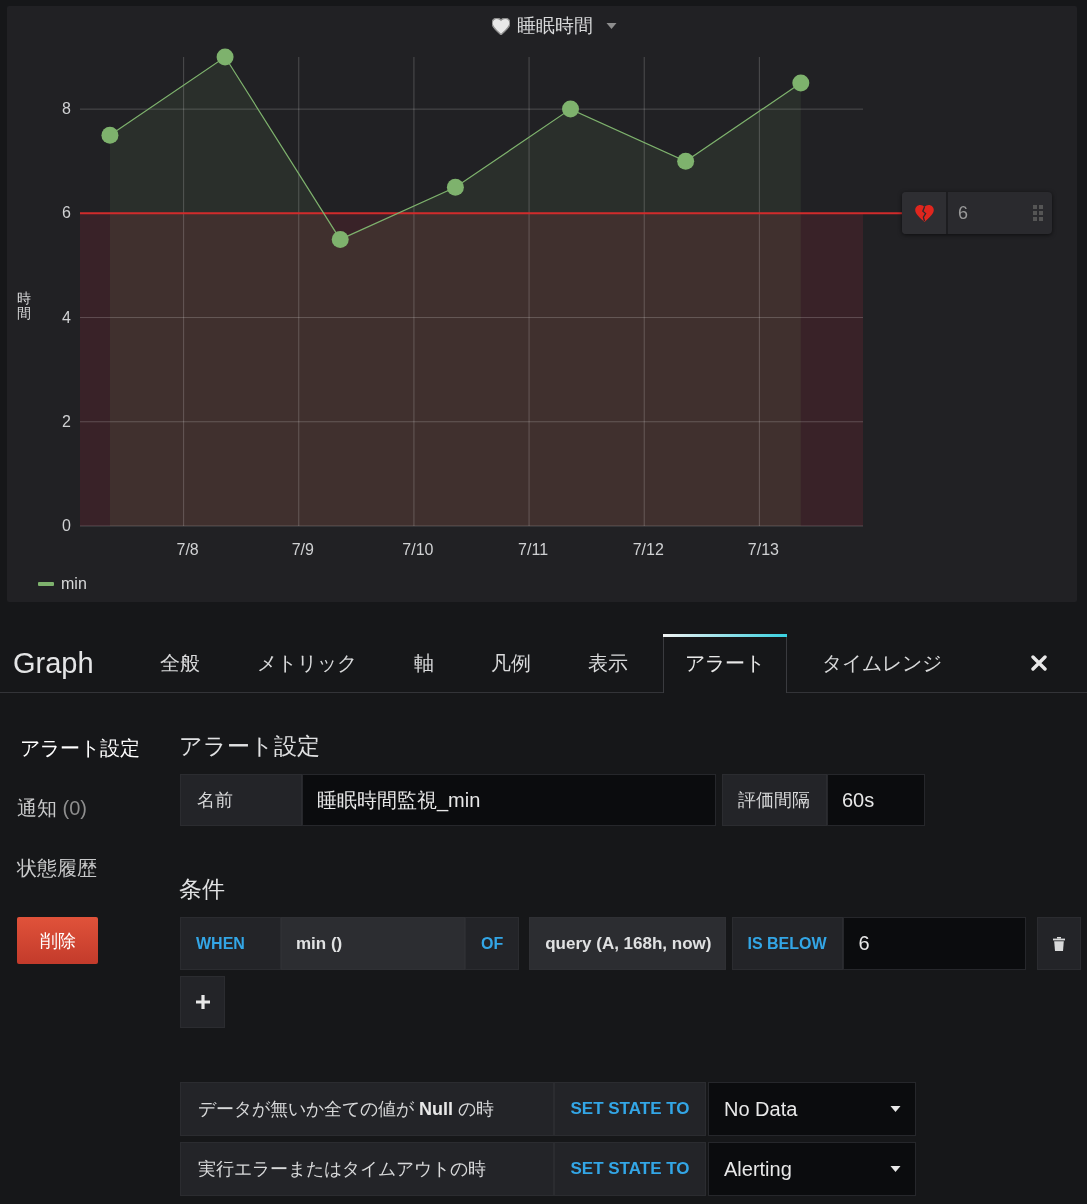  Describe the element at coordinates (509, 800) in the screenshot. I see `input-field: 睡眠時間監視_min` at that location.